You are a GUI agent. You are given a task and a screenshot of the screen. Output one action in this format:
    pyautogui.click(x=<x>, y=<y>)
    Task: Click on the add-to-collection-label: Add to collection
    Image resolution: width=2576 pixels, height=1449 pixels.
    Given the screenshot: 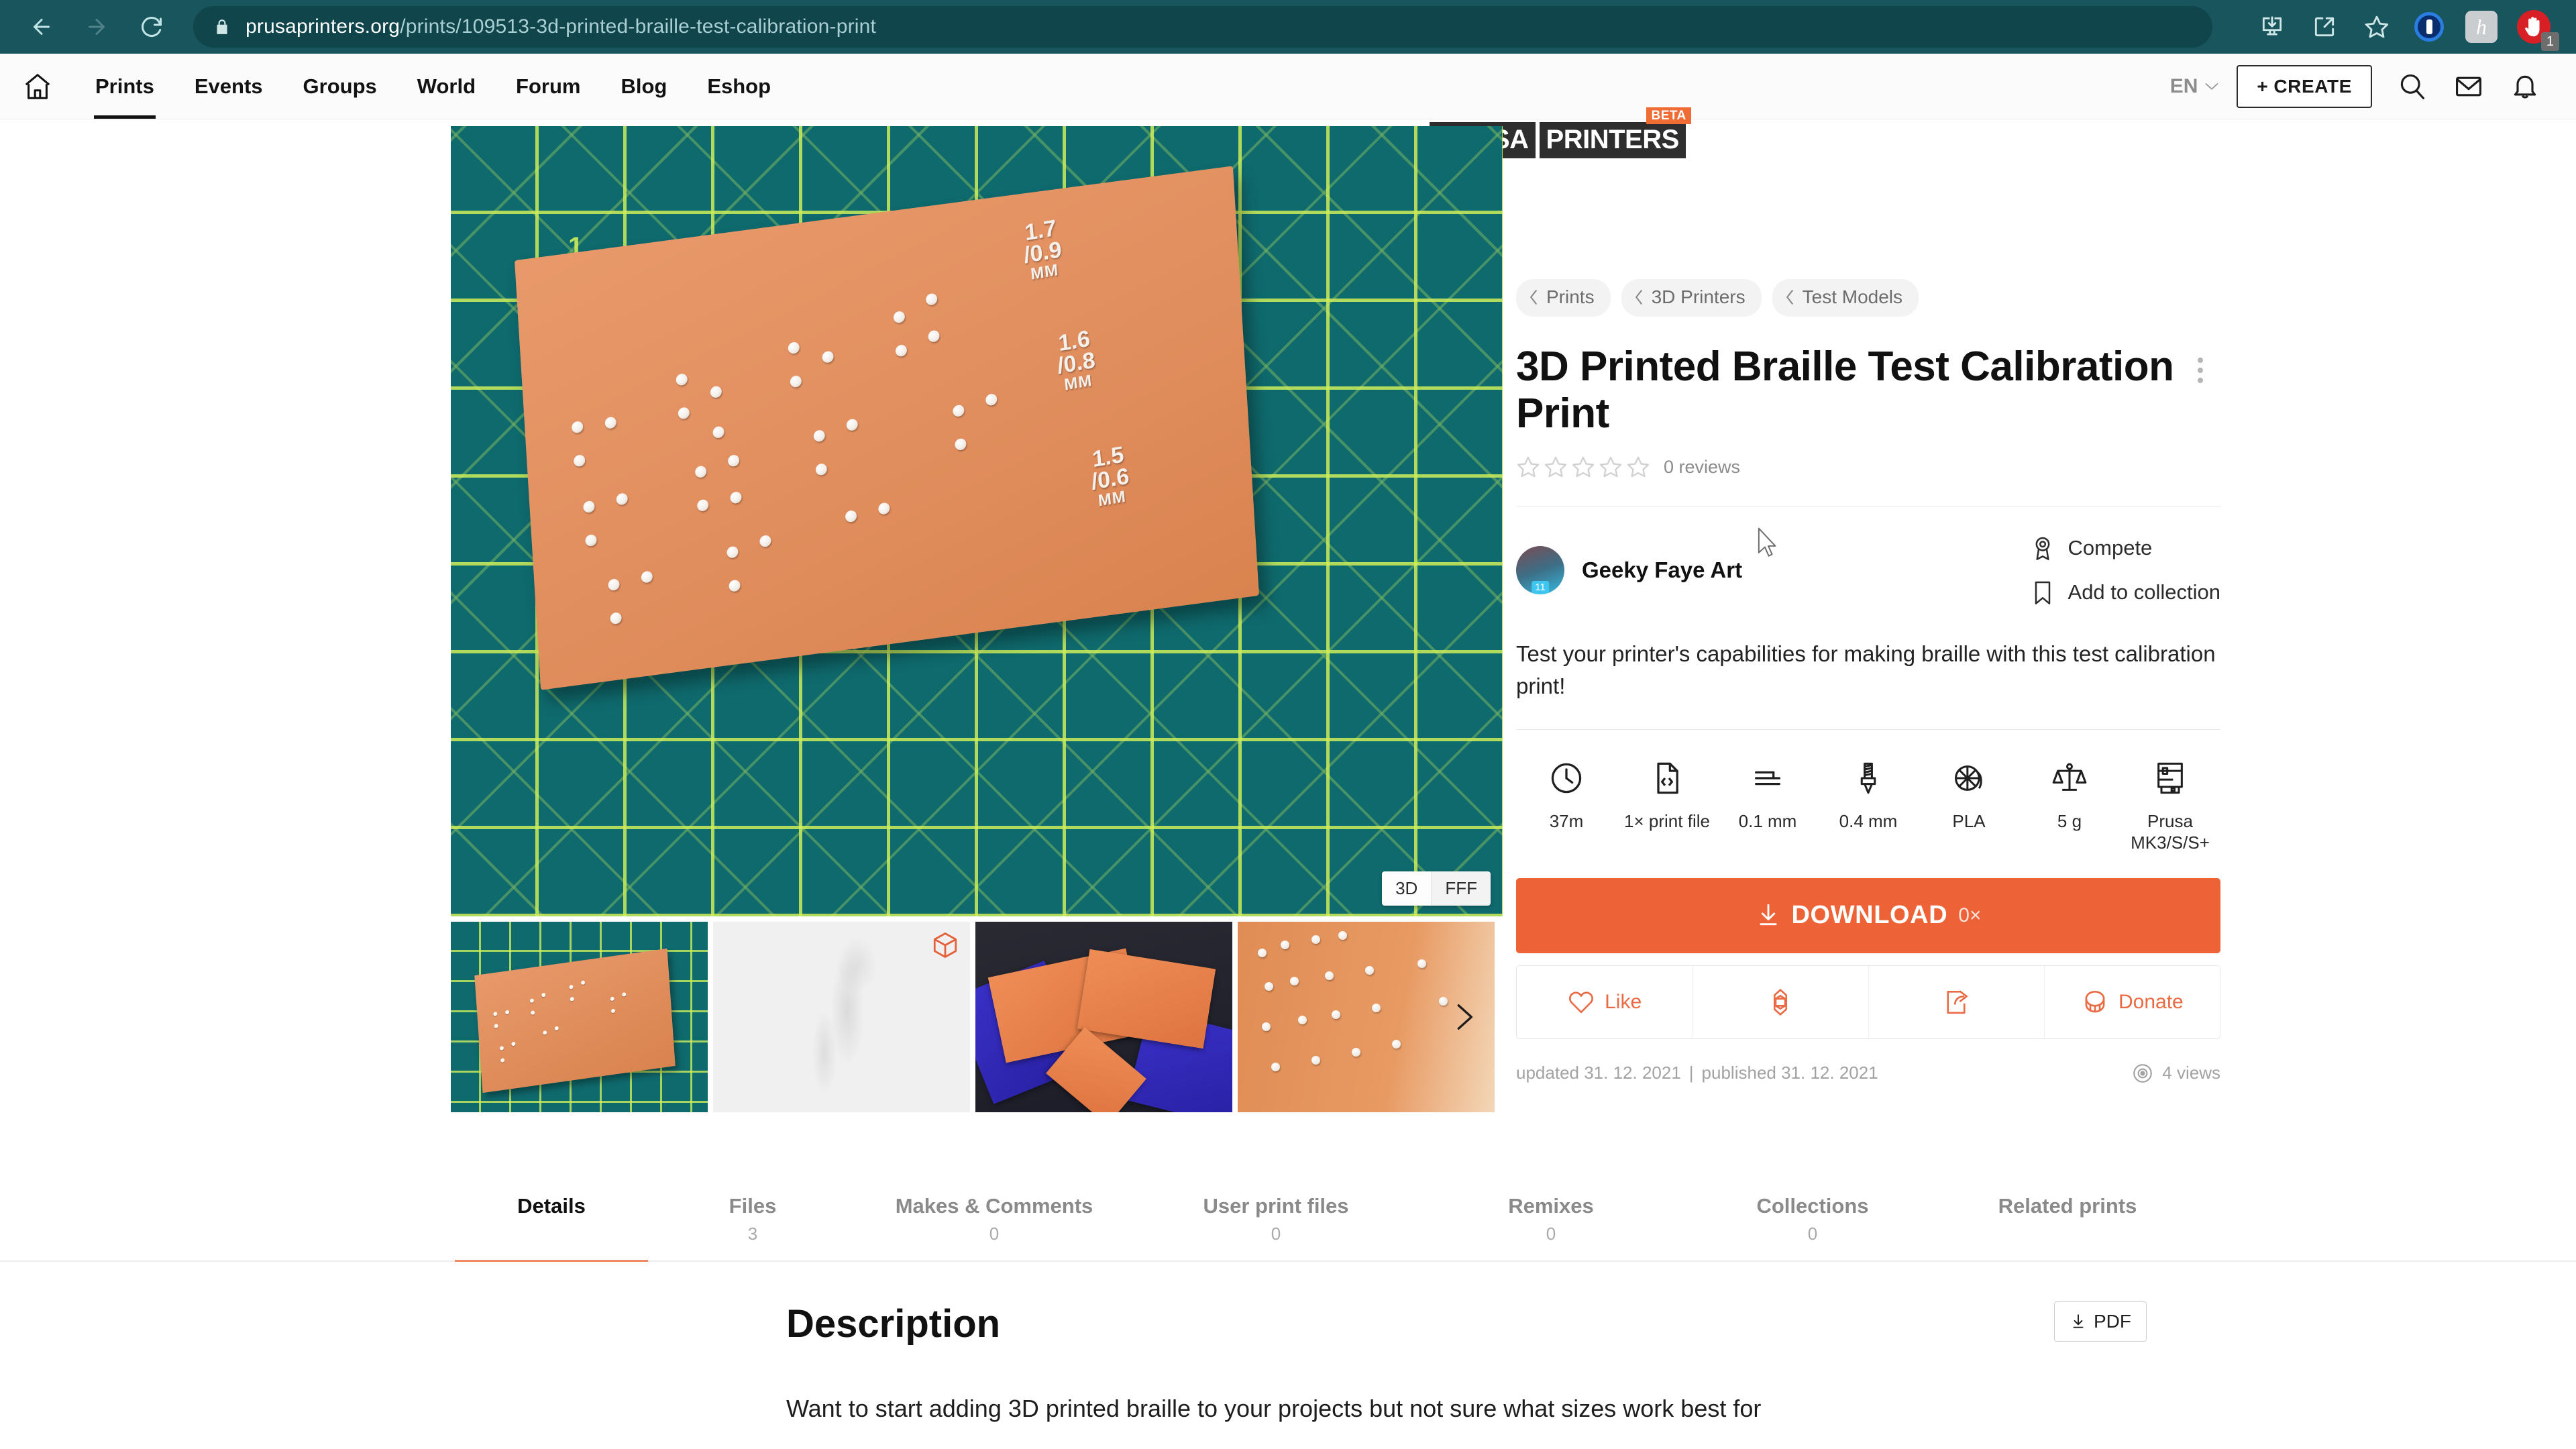 What is the action you would take?
    pyautogui.click(x=2144, y=592)
    